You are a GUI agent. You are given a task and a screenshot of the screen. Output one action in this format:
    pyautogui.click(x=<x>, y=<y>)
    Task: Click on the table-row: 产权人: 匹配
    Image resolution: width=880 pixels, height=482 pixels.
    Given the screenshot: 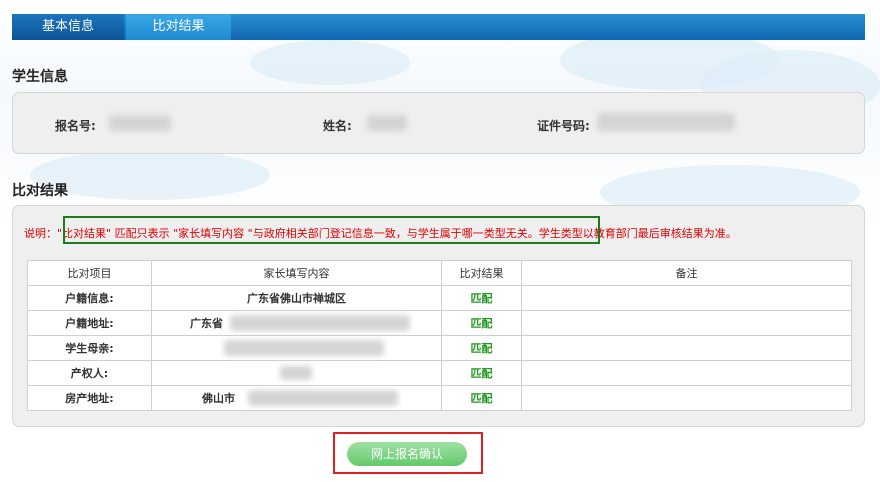 What is the action you would take?
    pyautogui.click(x=439, y=373)
    